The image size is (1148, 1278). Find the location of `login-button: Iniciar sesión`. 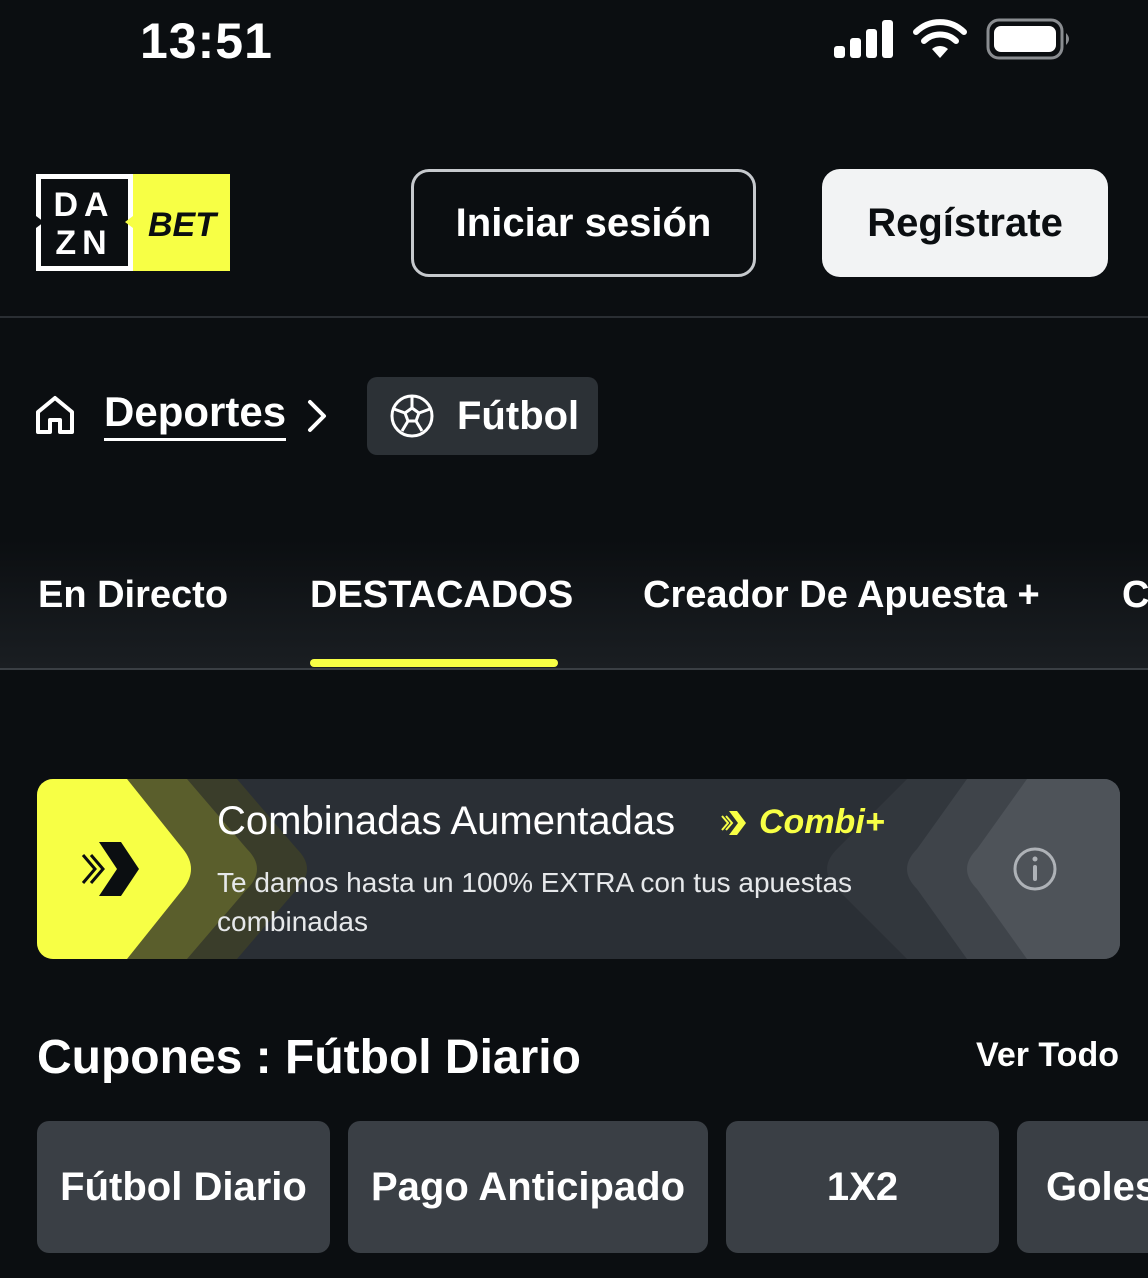

login-button: Iniciar sesión is located at coordinates (583, 223).